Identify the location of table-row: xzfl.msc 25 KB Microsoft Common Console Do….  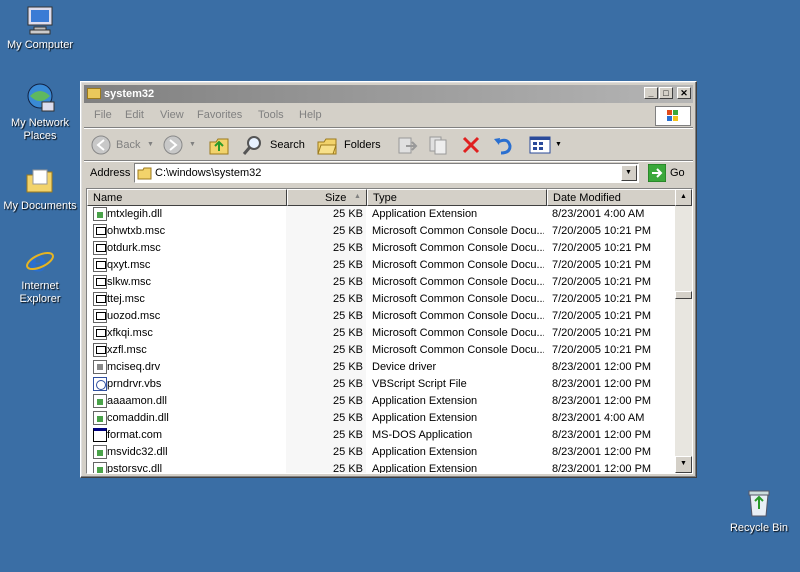
(381, 350).